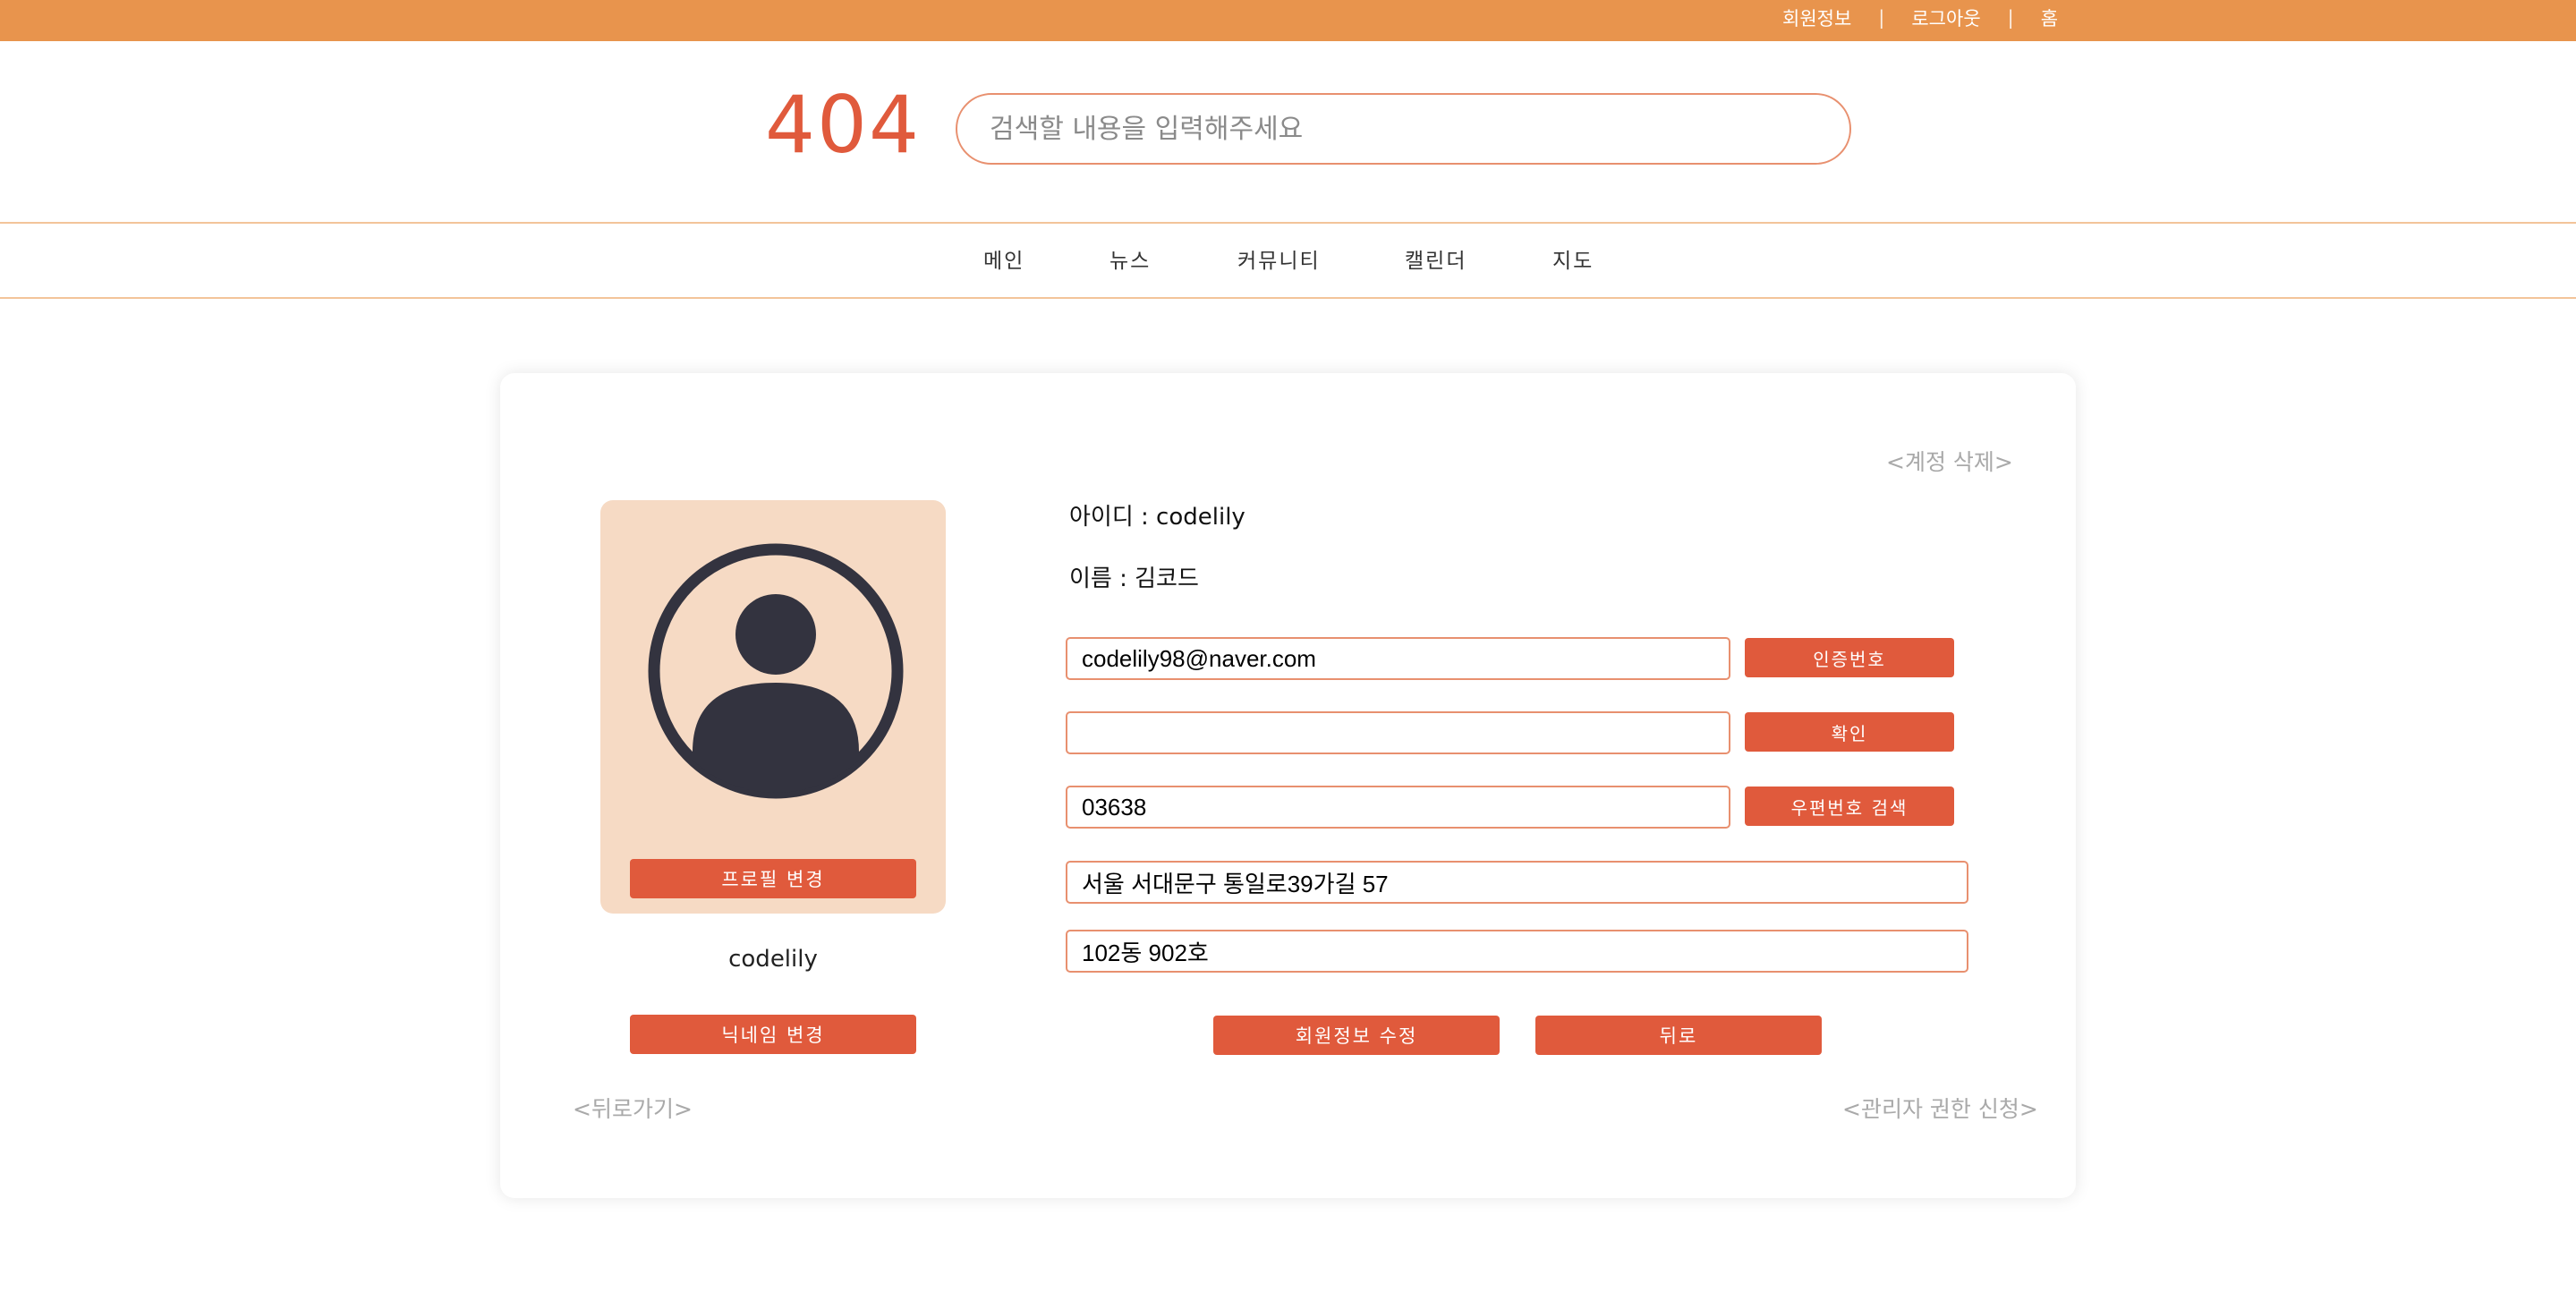 Image resolution: width=2576 pixels, height=1301 pixels. What do you see at coordinates (1134, 578) in the screenshot?
I see `user-name-text: 이름 : 김코드` at bounding box center [1134, 578].